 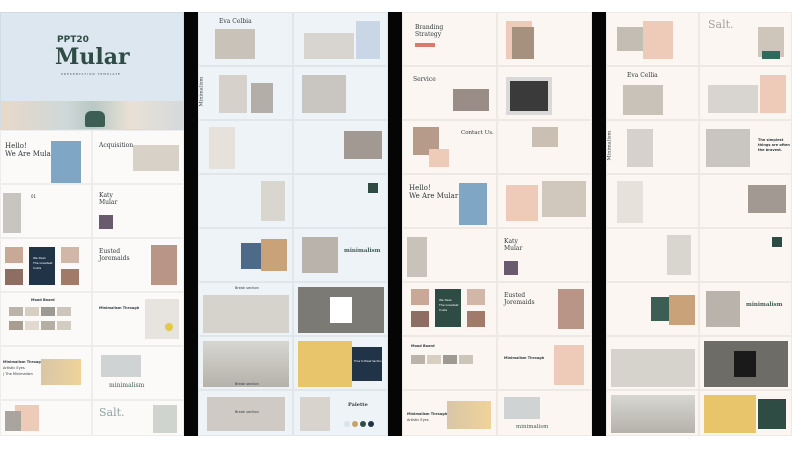 I want to click on moodboard-slide-c3: Mood Board, so click(x=449, y=363).